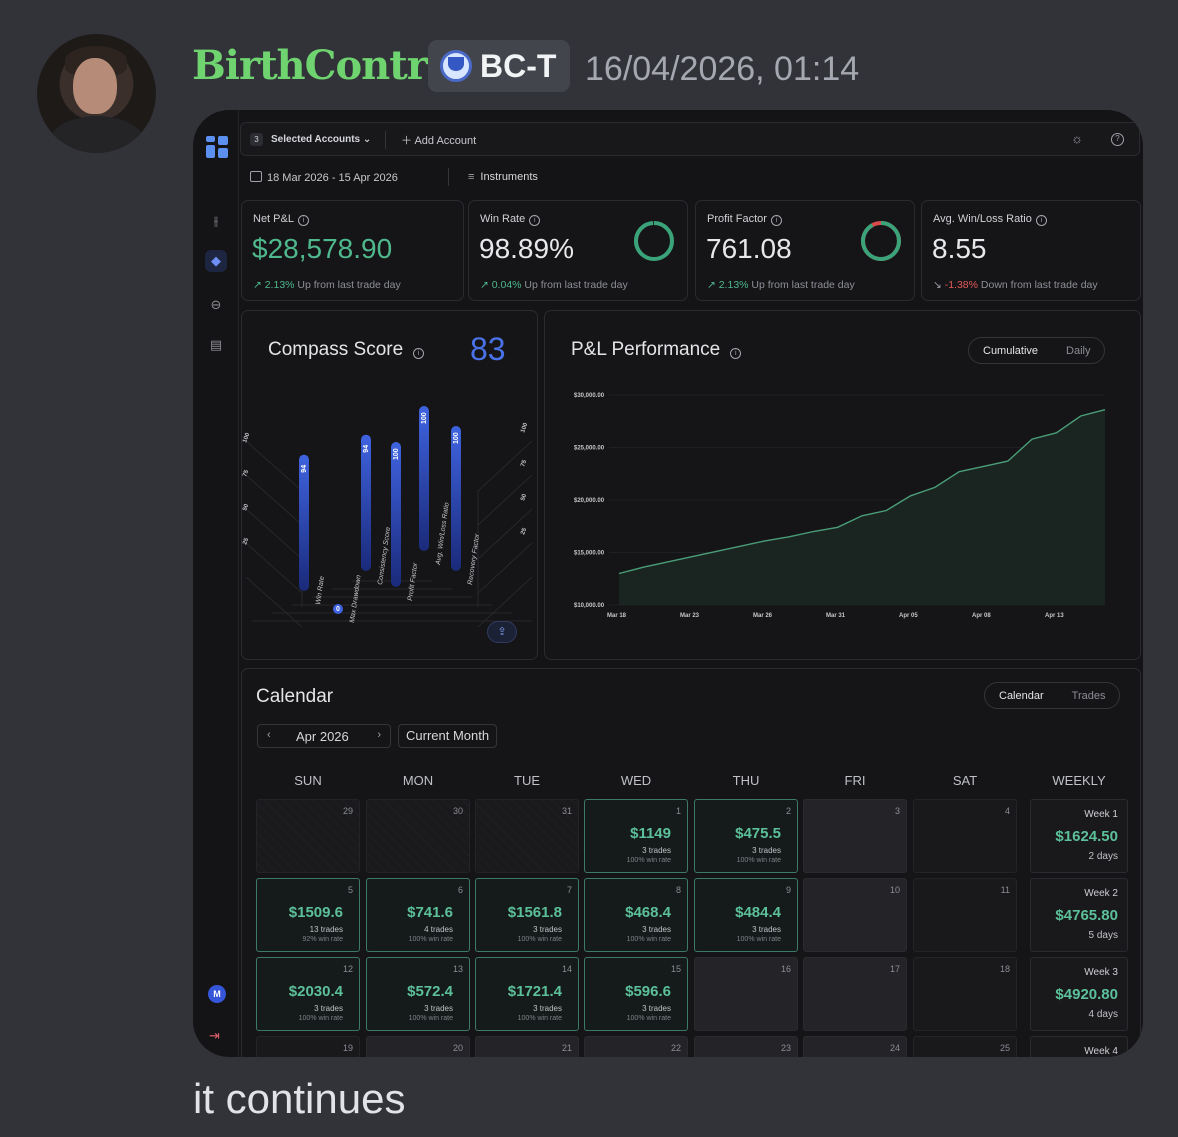 This screenshot has width=1178, height=1137. I want to click on compass-left-ticks: 100 75 50 25, so click(246, 489).